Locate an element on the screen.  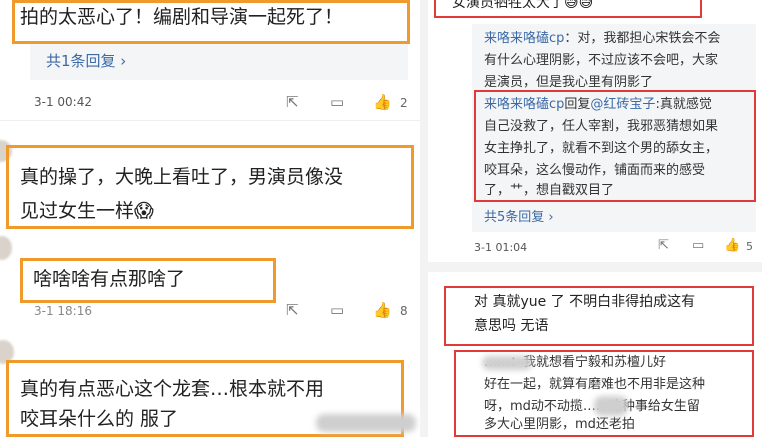
comment-4-line1: 真的有点恶心这个龙套…根本就不用 is located at coordinates (172, 389).